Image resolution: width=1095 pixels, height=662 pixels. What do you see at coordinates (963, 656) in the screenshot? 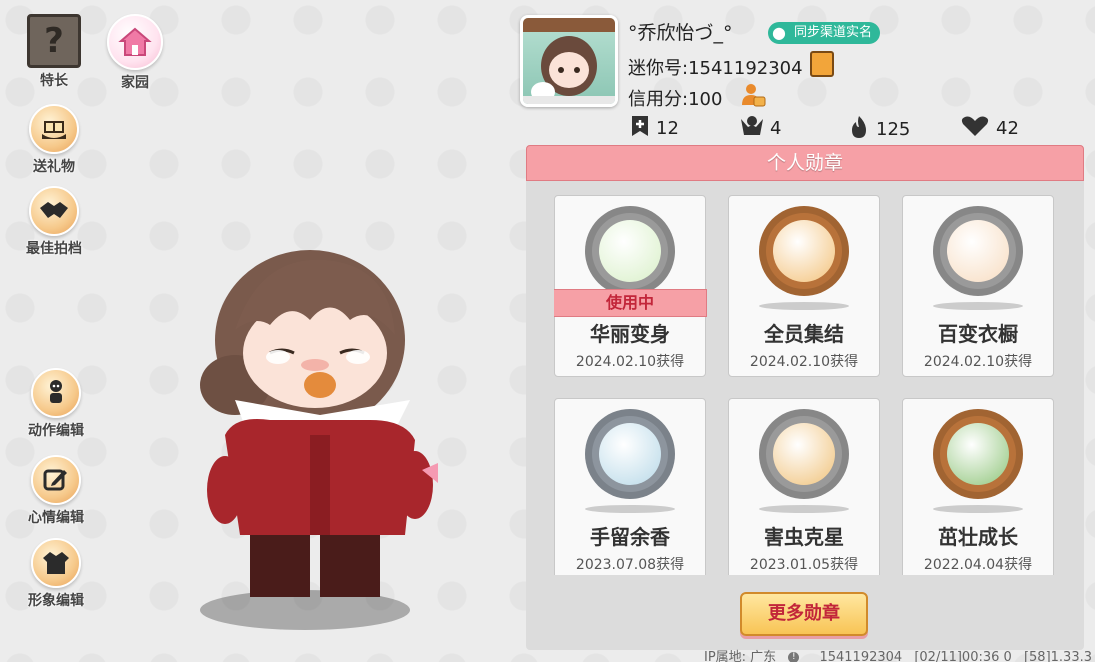
I see `footer-timestamp: [02/11]00:36 0` at bounding box center [963, 656].